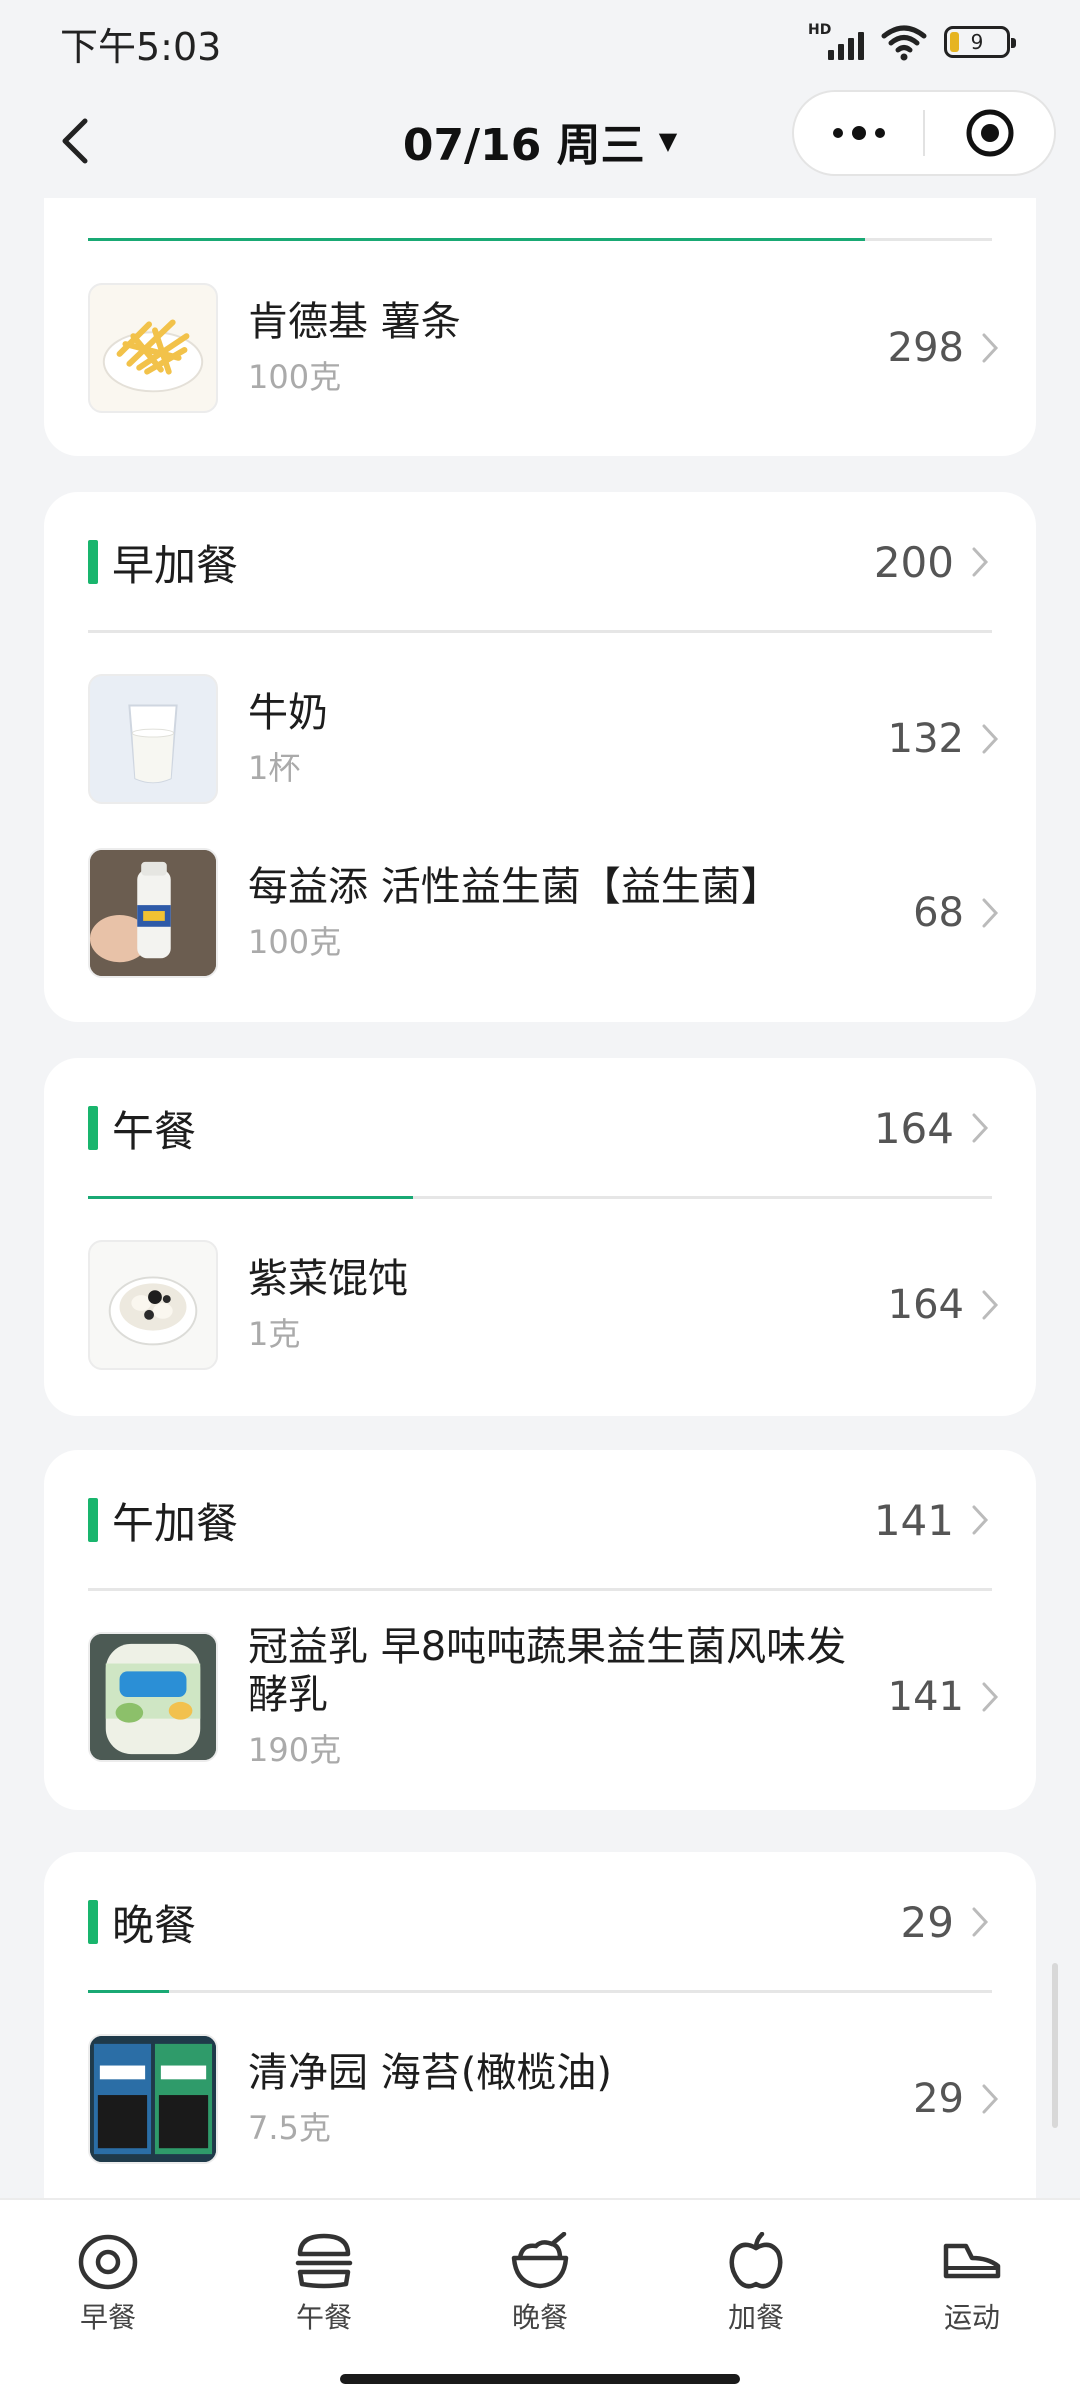  Describe the element at coordinates (756, 2261) in the screenshot. I see `apple-icon` at that location.